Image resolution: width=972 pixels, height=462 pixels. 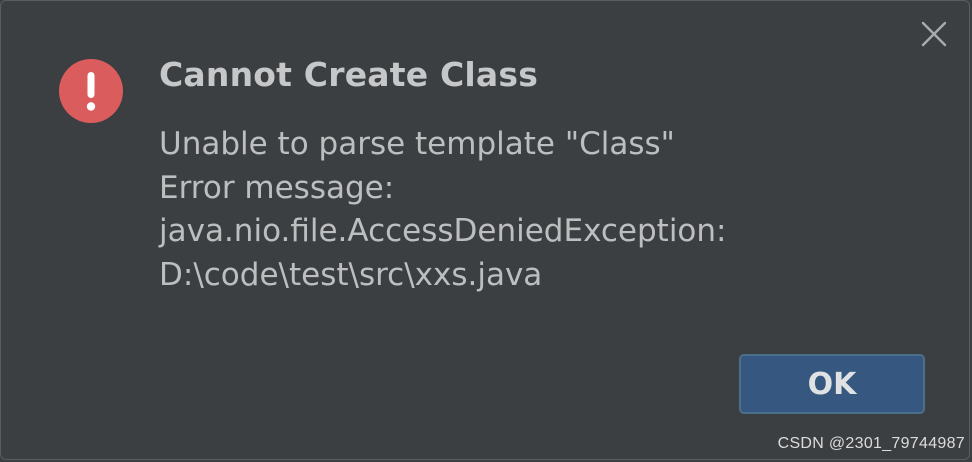 What do you see at coordinates (277, 187) in the screenshot?
I see `message-line: Error message:` at bounding box center [277, 187].